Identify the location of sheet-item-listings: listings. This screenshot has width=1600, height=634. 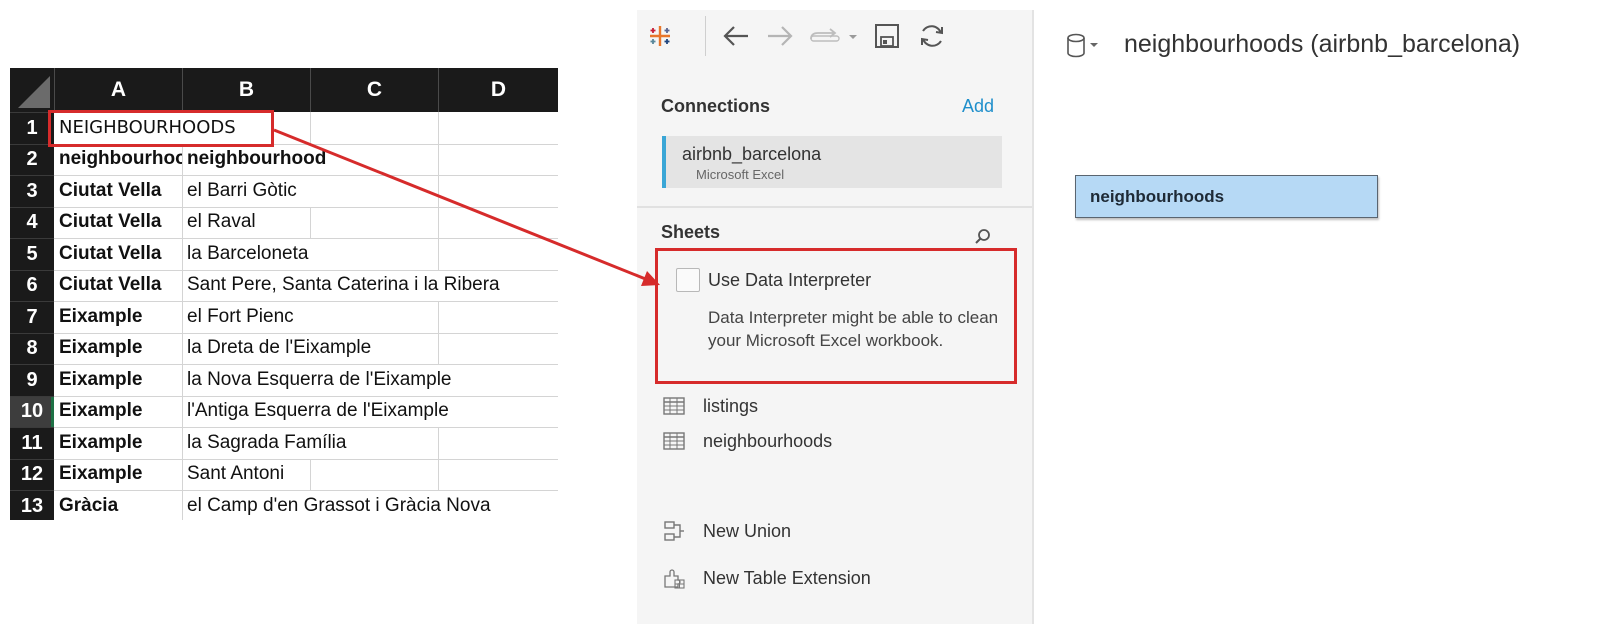
(709, 406).